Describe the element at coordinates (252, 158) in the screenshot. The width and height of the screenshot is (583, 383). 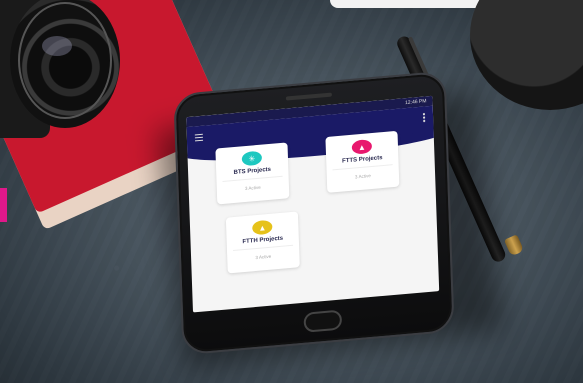
I see `tower-icon: ✳` at that location.